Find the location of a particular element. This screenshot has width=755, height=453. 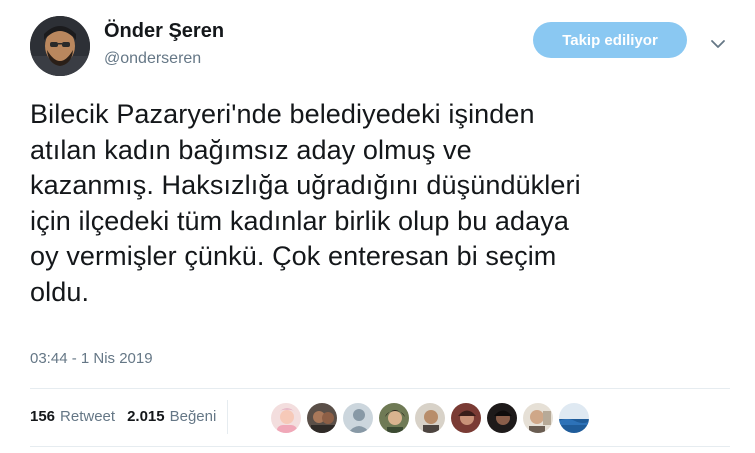

retweet-count: 156 is located at coordinates (42, 416).